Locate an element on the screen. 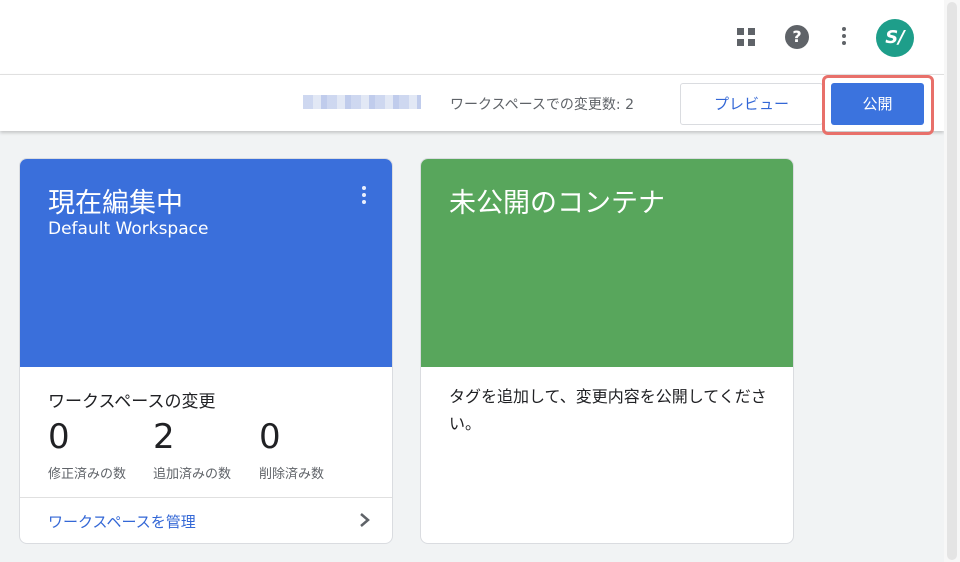 The image size is (960, 562). apps-grid-icon is located at coordinates (746, 37).